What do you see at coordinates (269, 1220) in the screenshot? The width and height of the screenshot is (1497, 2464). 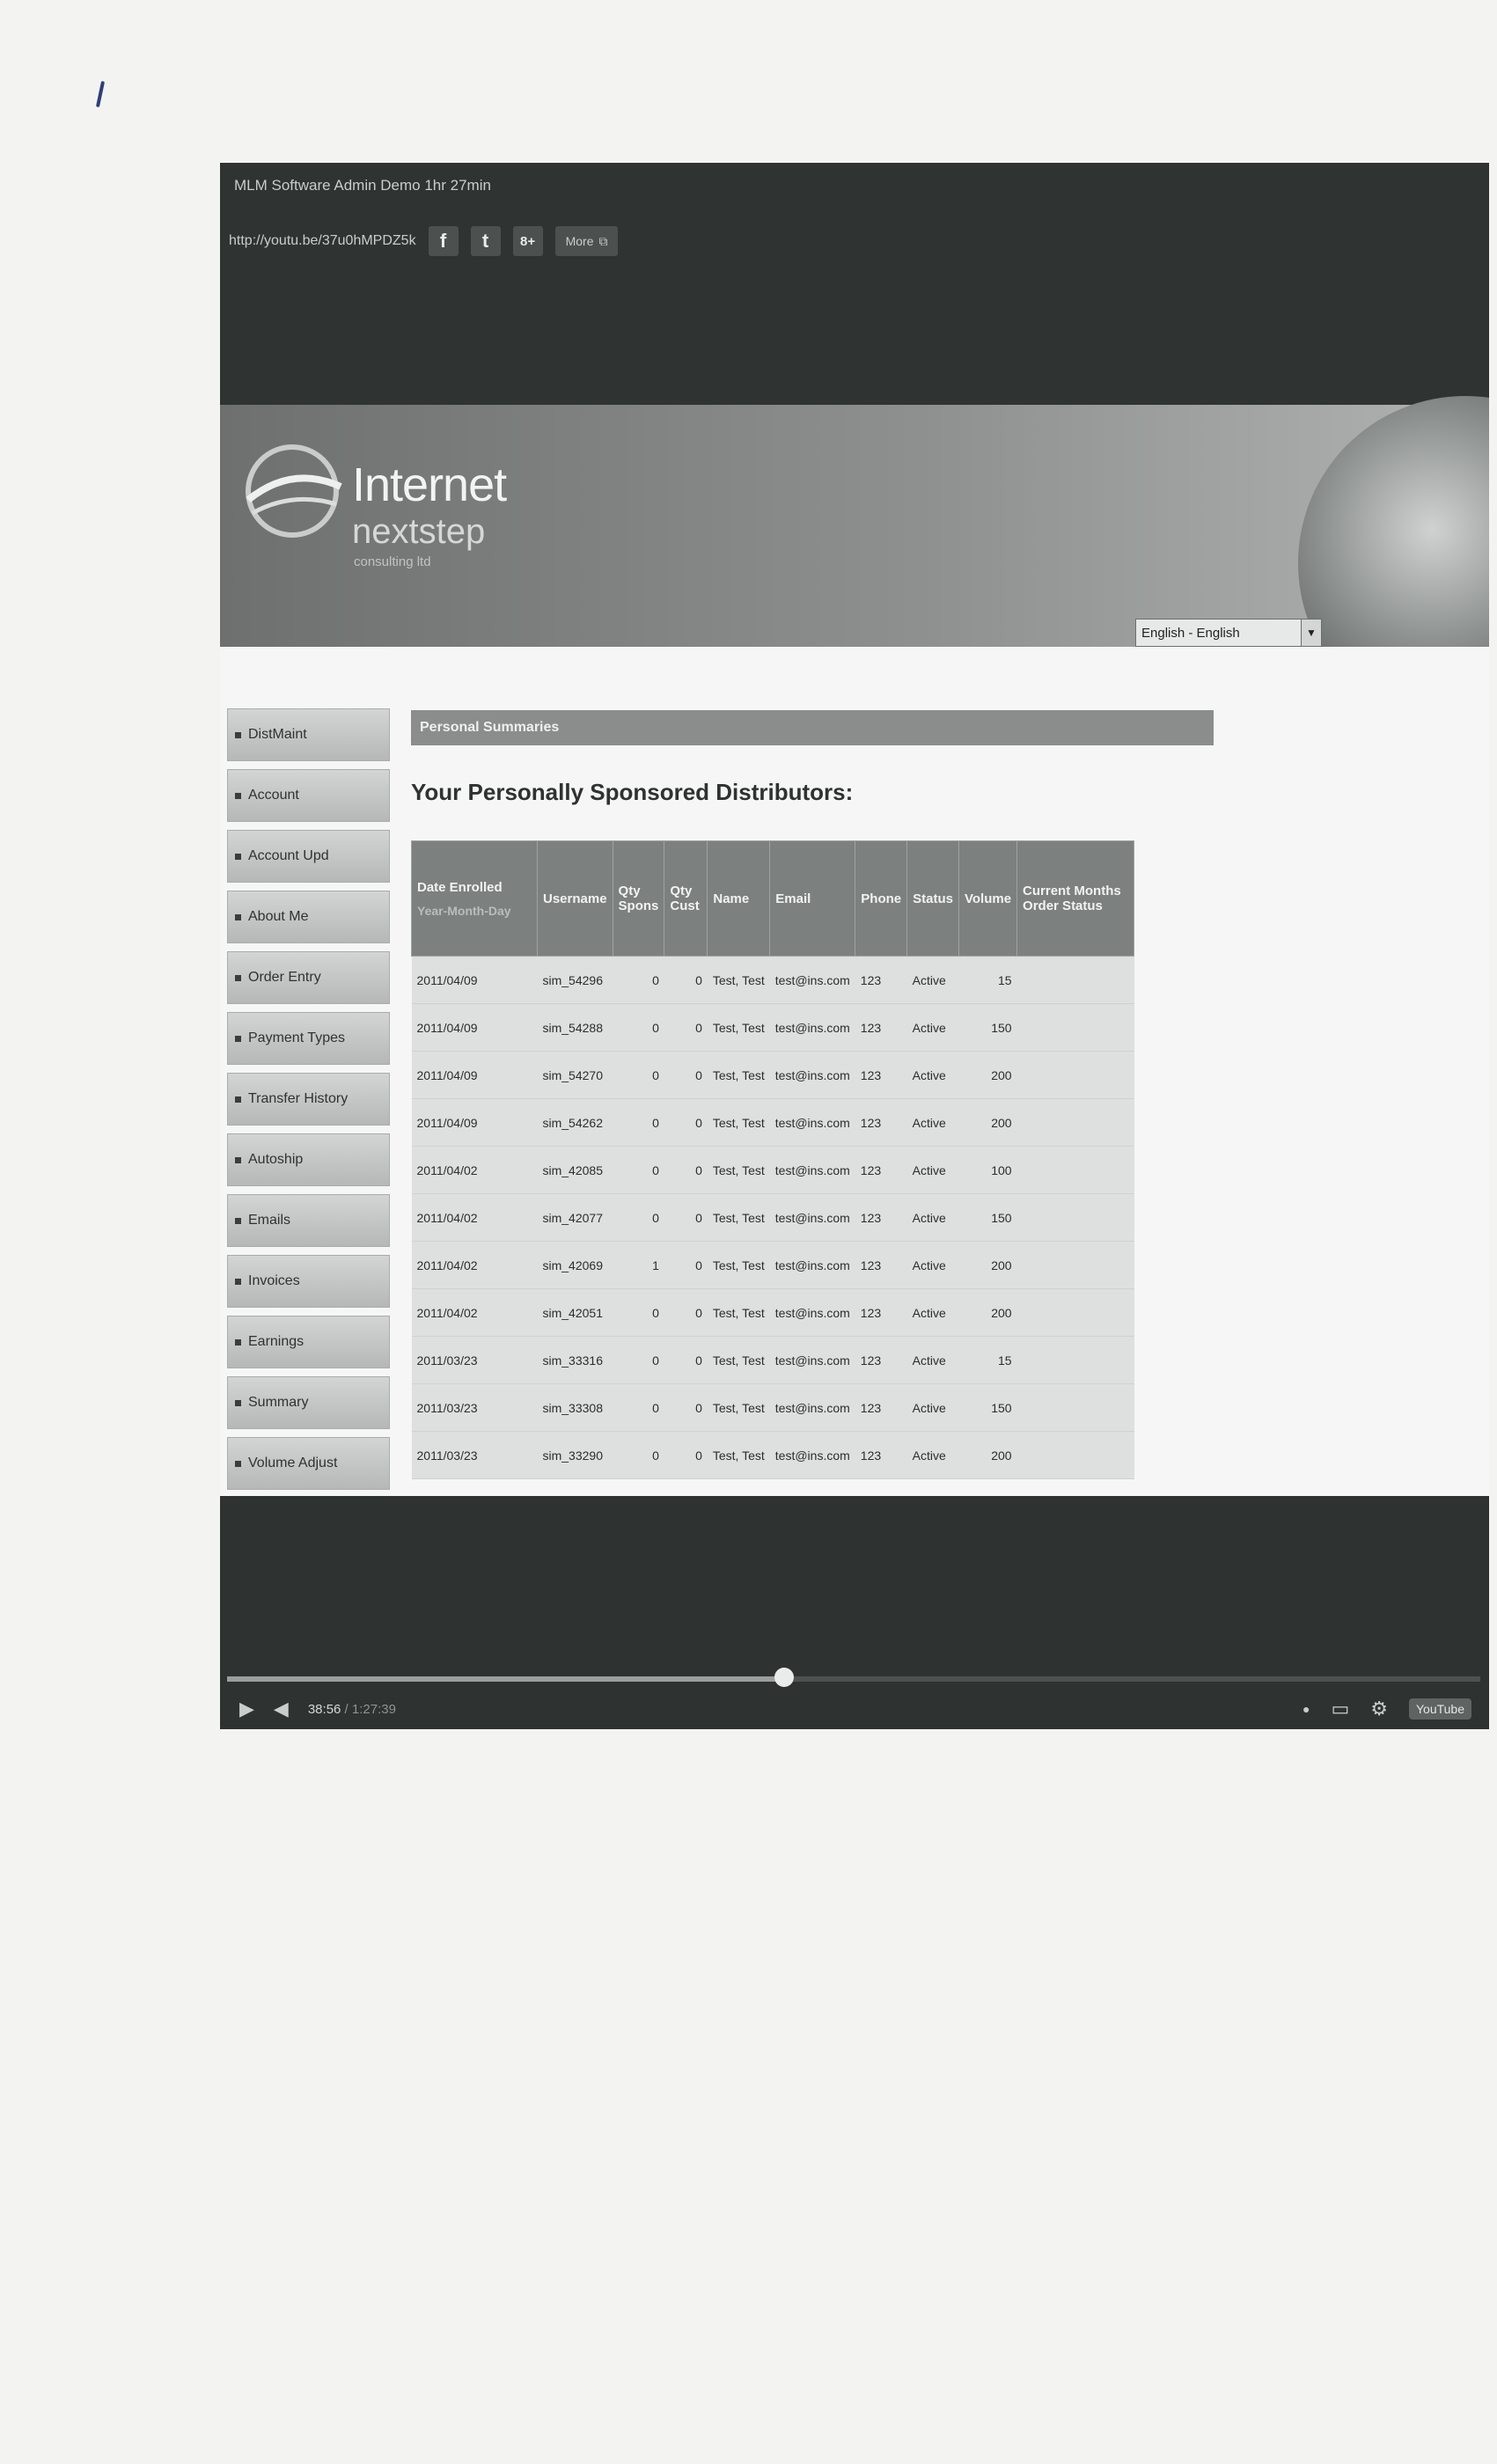 I see `sidebar-item-label: Emails` at bounding box center [269, 1220].